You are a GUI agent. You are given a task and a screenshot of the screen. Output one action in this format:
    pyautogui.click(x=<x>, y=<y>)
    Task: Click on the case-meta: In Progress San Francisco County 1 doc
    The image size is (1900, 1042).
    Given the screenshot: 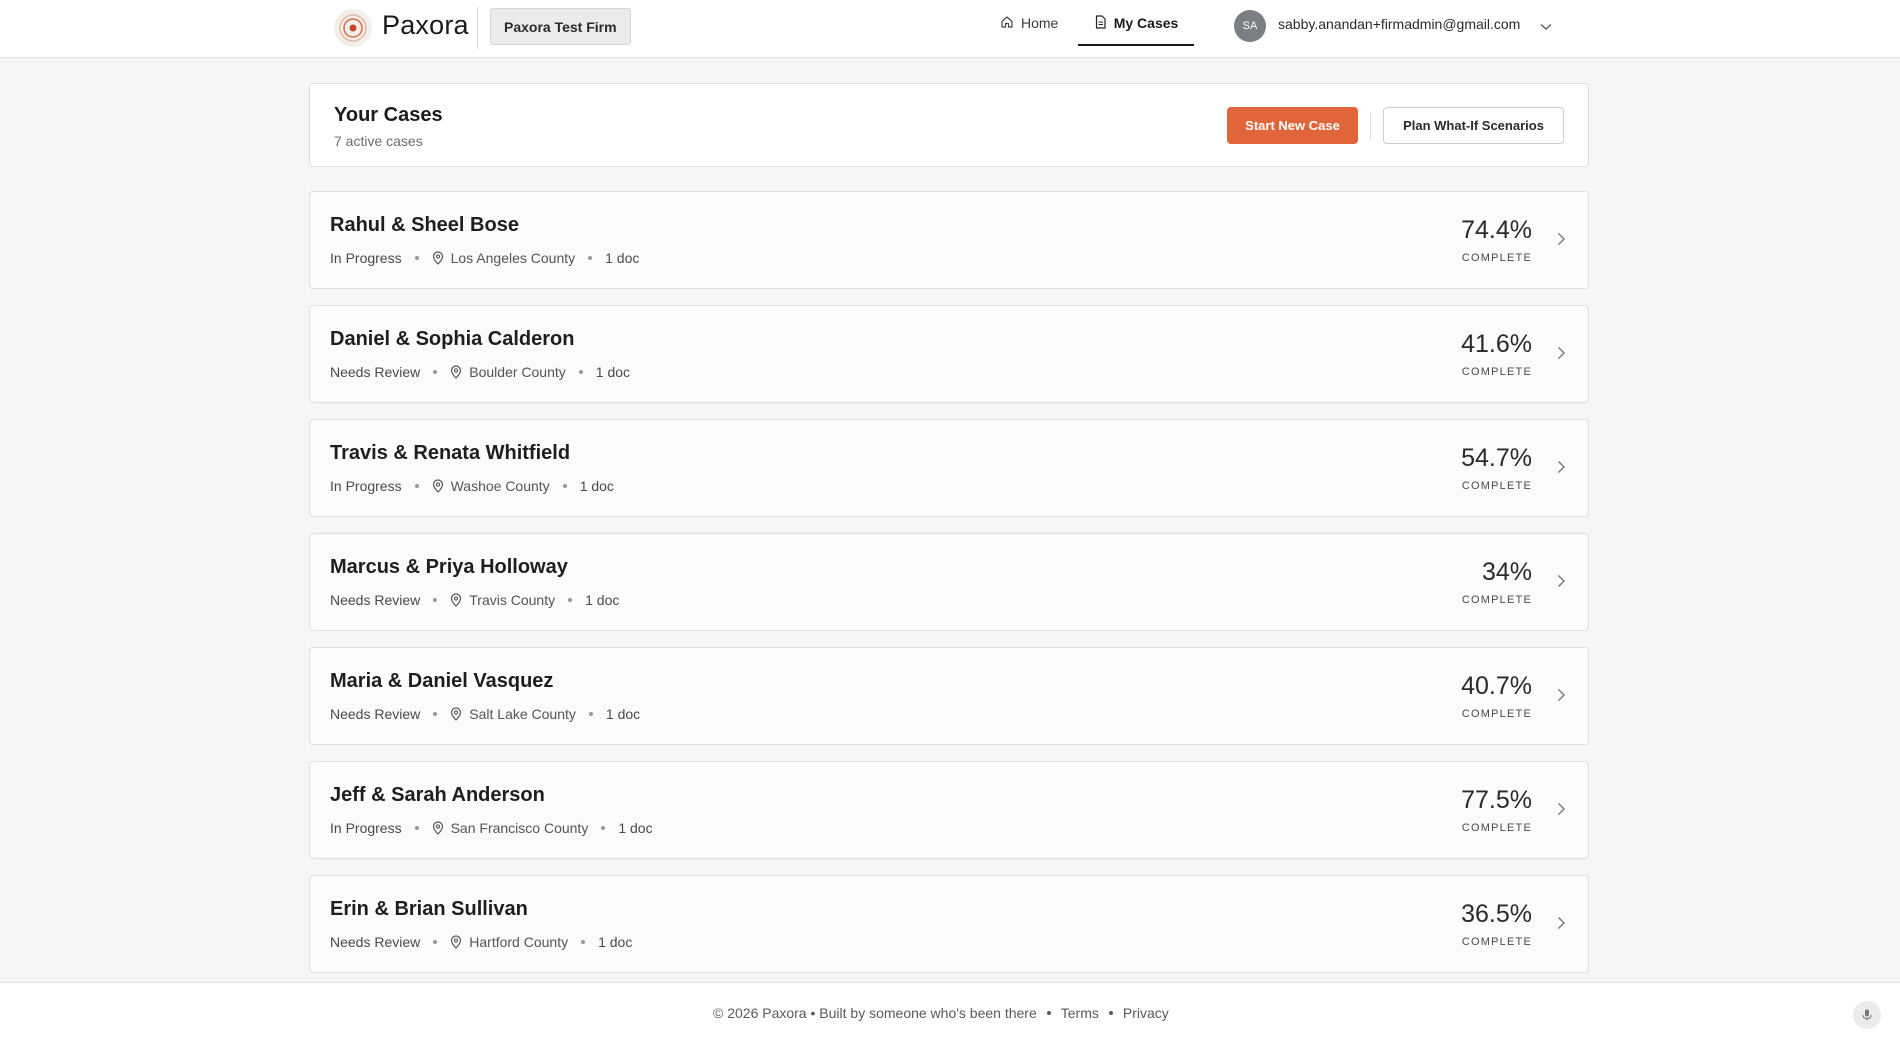 What is the action you would take?
    pyautogui.click(x=491, y=828)
    